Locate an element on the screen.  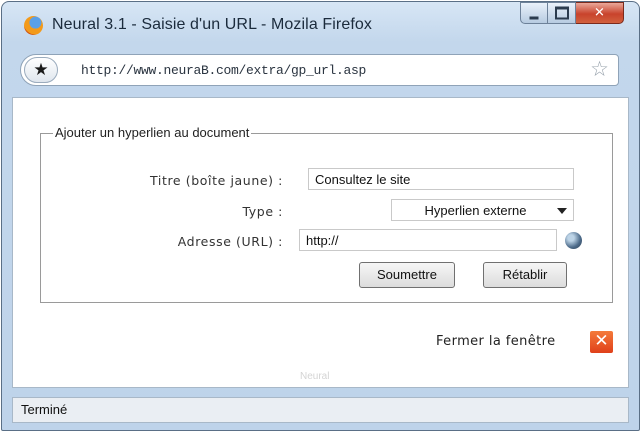
firefox-logo-icon is located at coordinates (33, 25).